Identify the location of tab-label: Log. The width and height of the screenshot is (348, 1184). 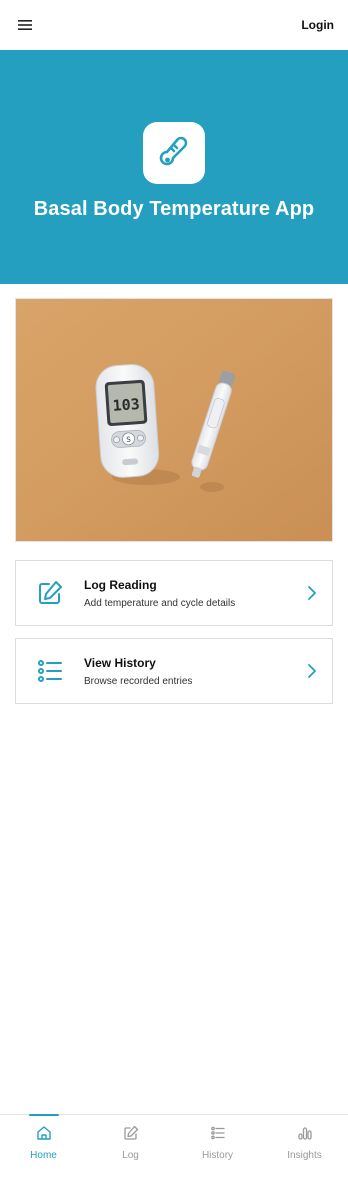
(130, 1155).